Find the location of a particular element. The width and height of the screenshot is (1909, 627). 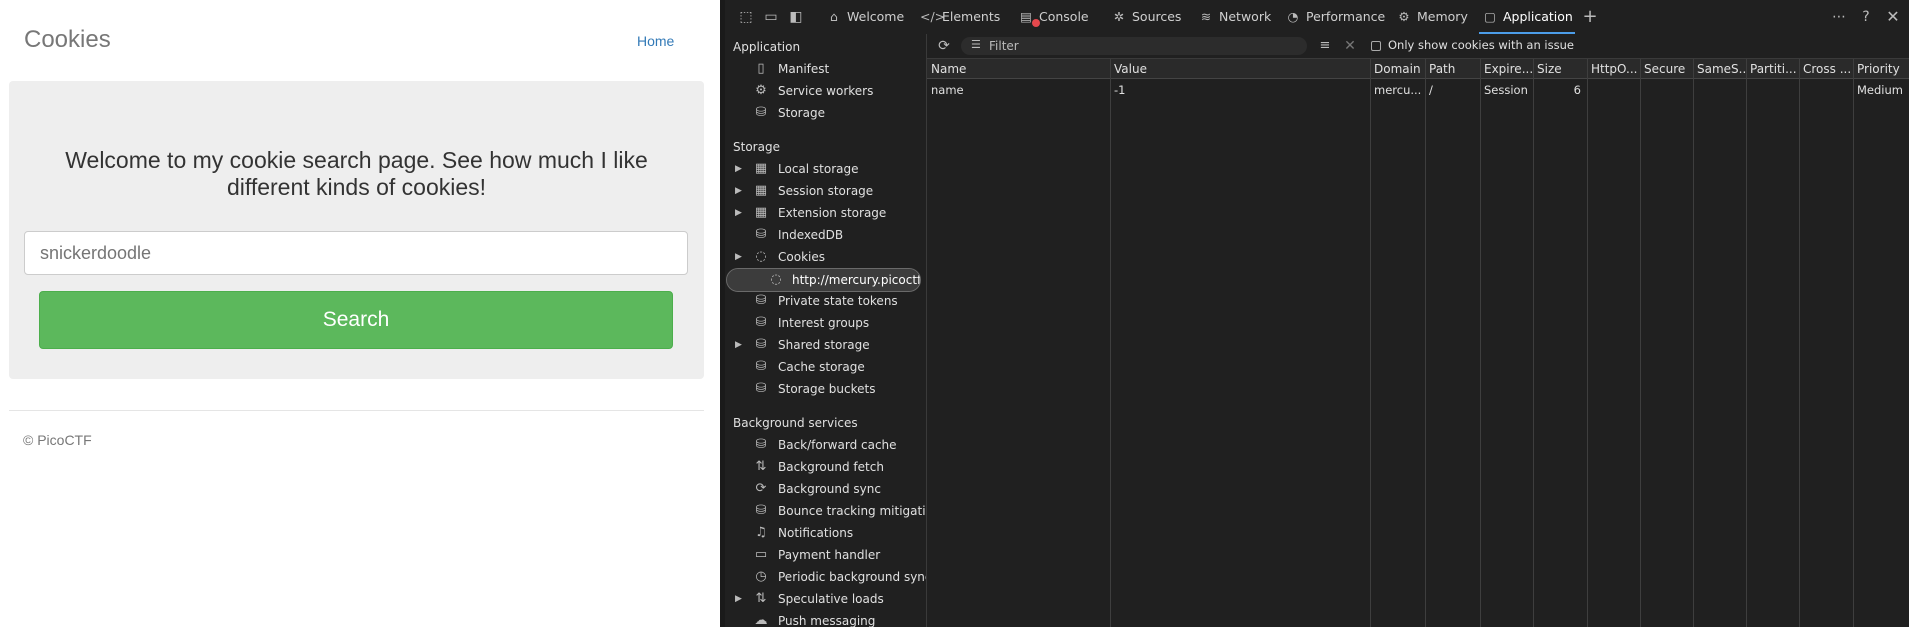

section-application: Application is located at coordinates (767, 47).